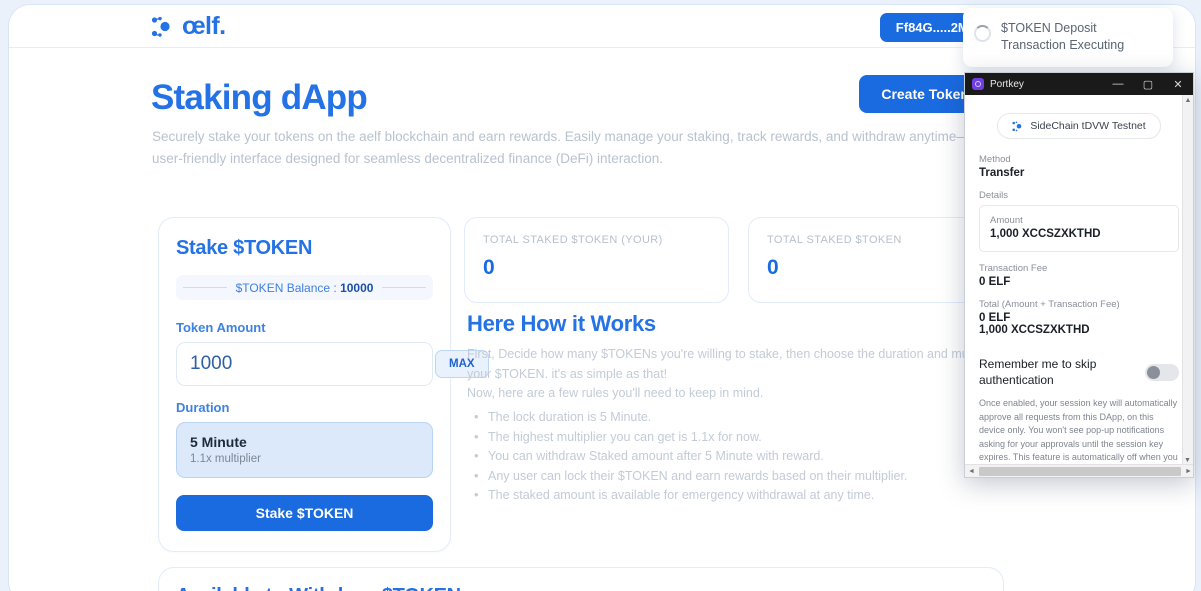 This screenshot has height=591, width=1201. What do you see at coordinates (573, 240) in the screenshot?
I see `stat-label: TOTAL STAKED $TOKEN (YOUR)` at bounding box center [573, 240].